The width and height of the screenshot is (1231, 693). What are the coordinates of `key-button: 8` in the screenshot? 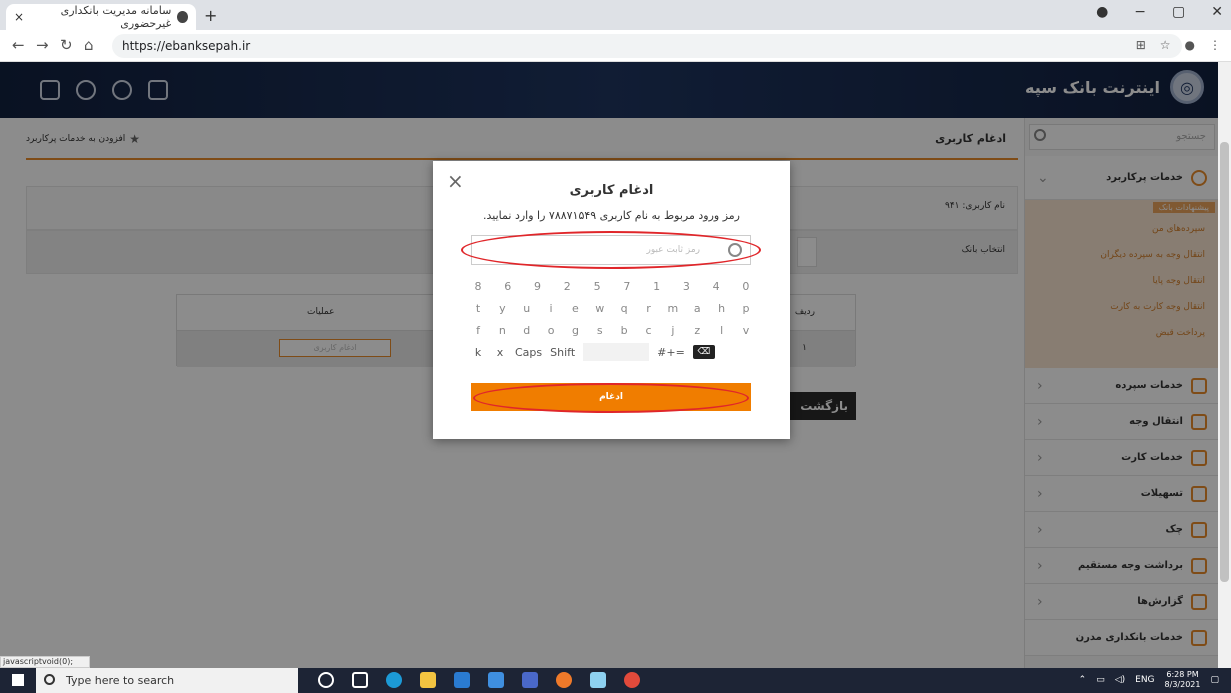 It's located at (478, 286).